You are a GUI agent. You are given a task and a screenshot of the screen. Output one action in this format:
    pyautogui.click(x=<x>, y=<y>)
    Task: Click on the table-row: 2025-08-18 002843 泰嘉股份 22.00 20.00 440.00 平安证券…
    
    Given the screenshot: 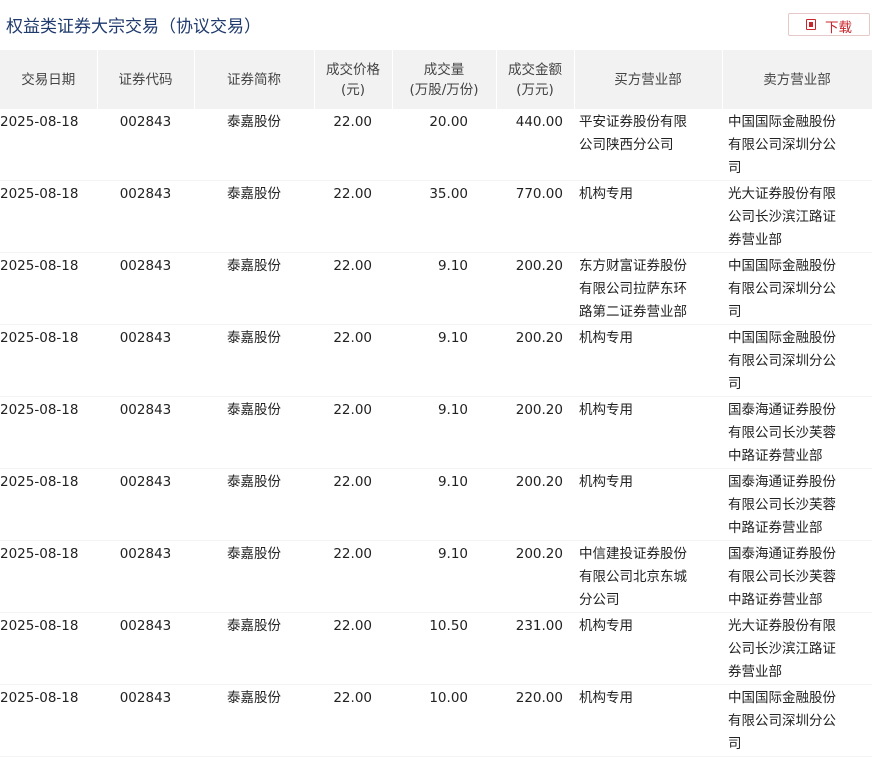 What is the action you would take?
    pyautogui.click(x=436, y=145)
    